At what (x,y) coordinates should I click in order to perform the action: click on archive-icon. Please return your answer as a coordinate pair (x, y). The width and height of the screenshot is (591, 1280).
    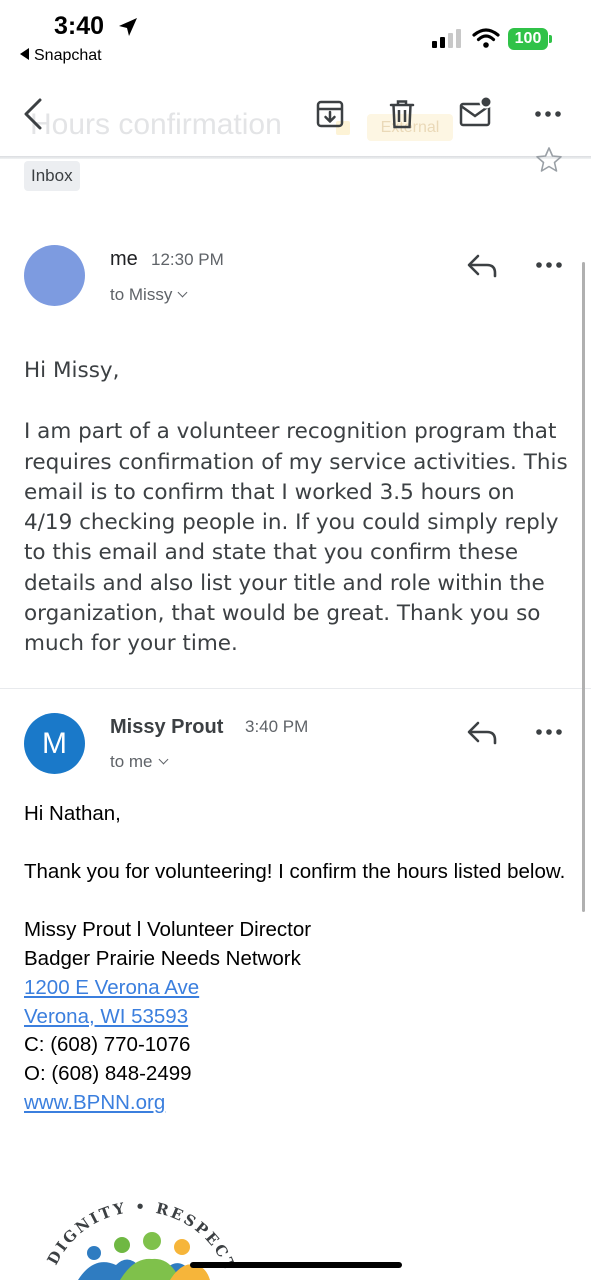
    Looking at the image, I should click on (330, 114).